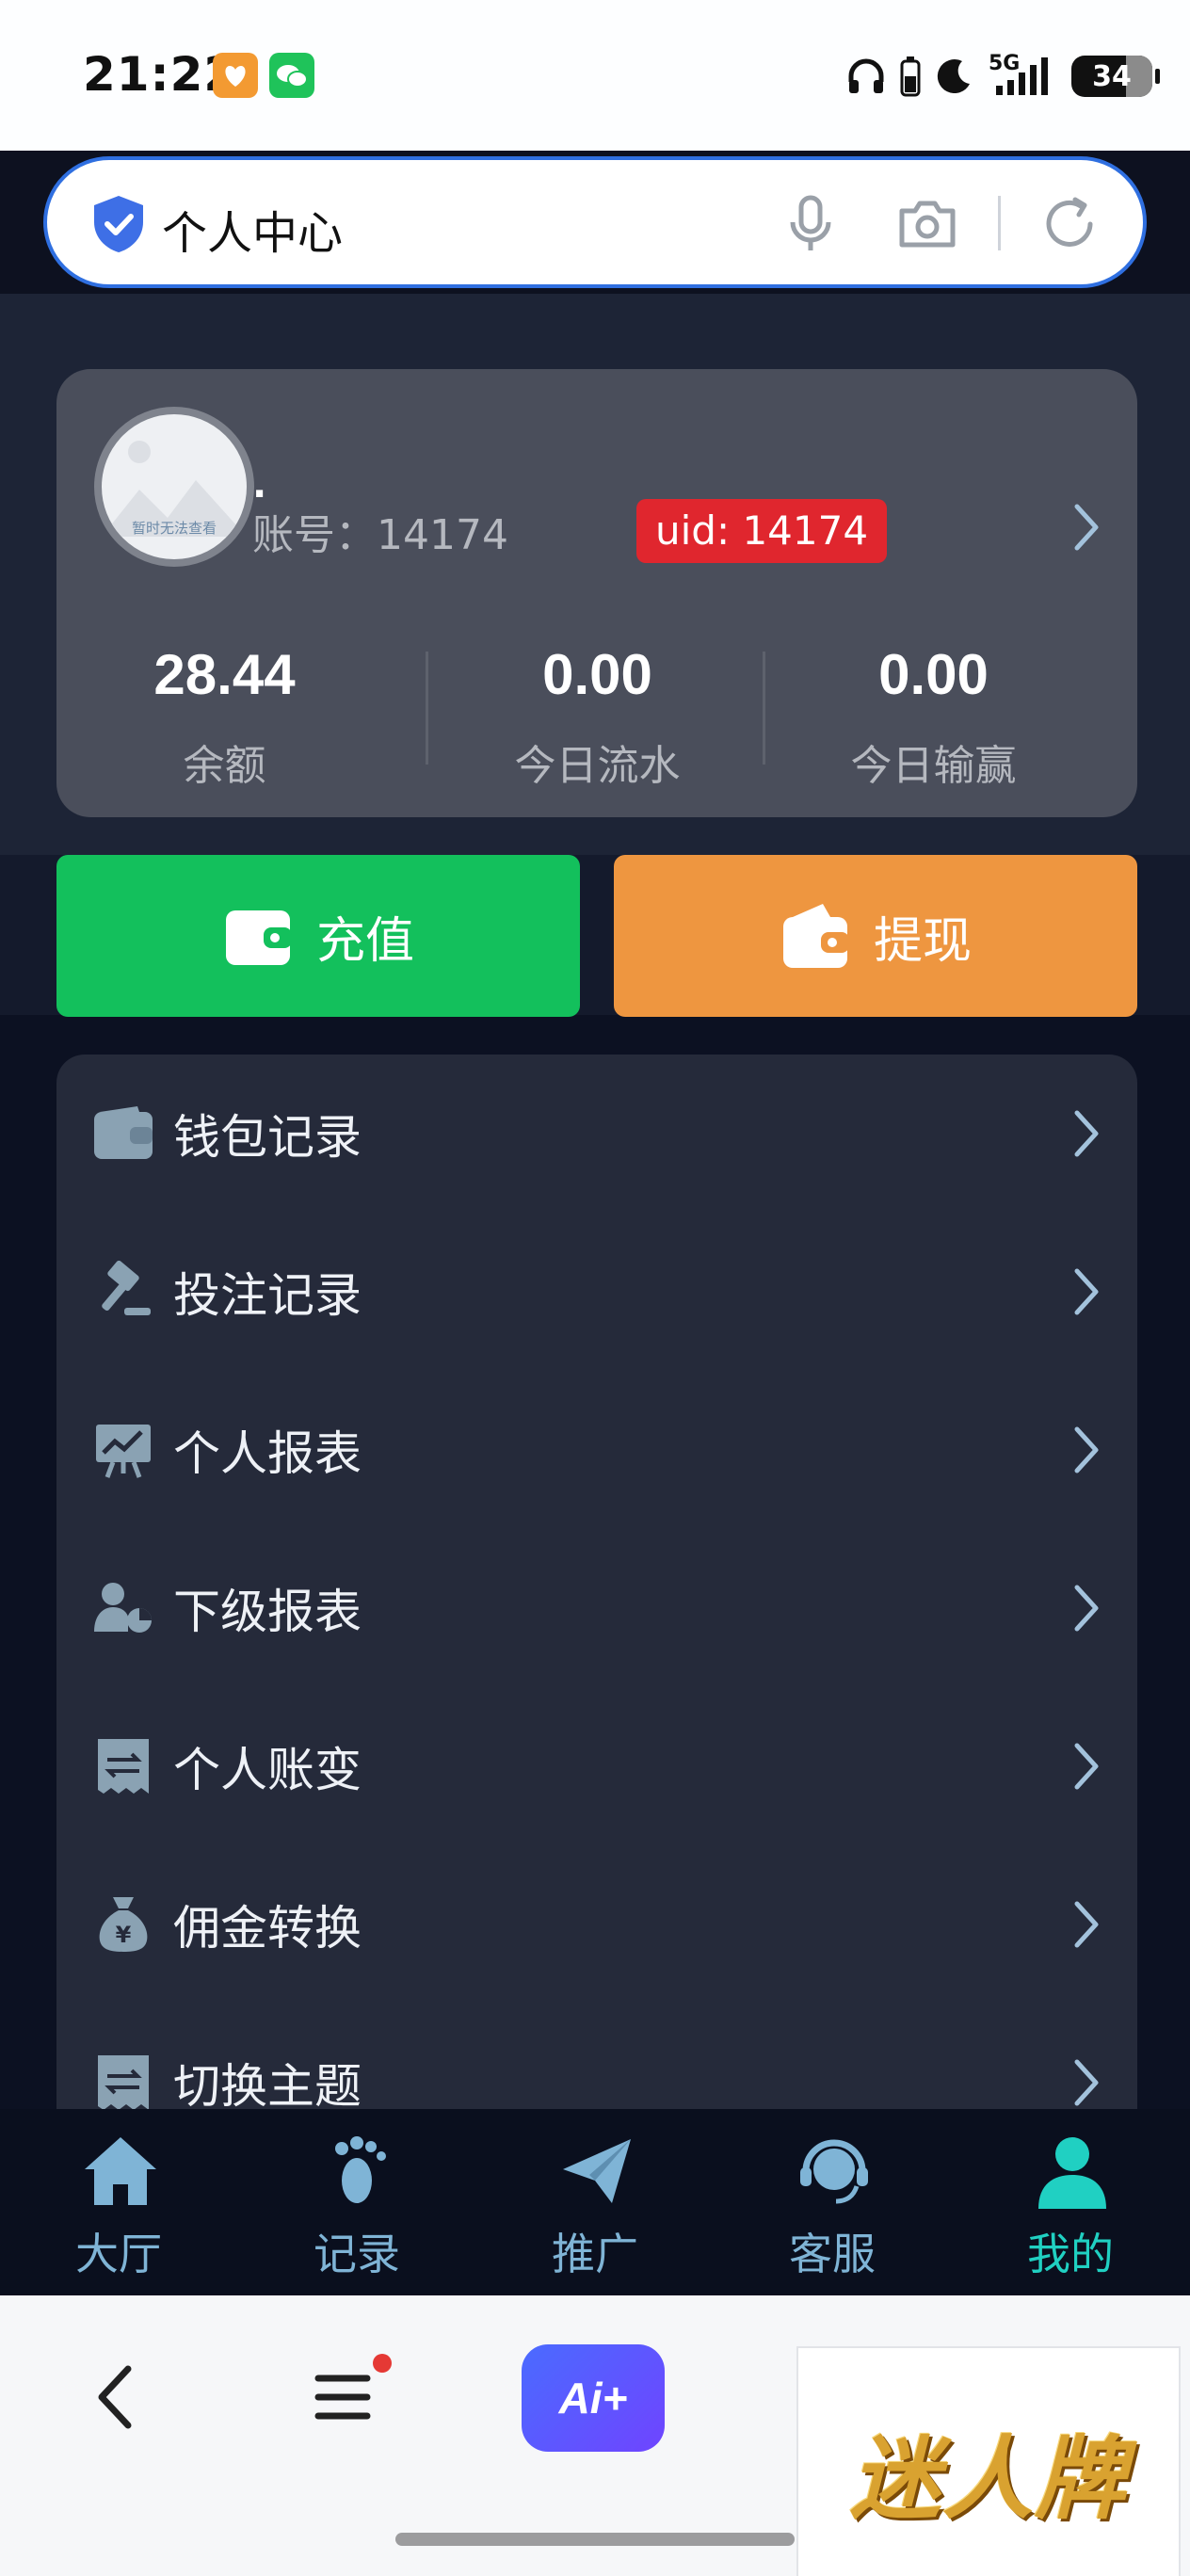  I want to click on gavel-icon, so click(123, 1292).